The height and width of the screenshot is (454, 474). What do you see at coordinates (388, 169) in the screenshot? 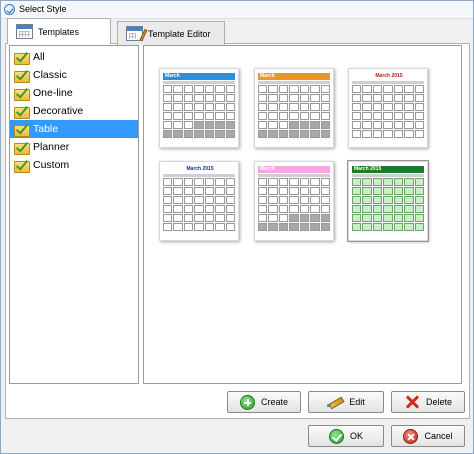
I see `thumbnail-month-title: March 2015` at bounding box center [388, 169].